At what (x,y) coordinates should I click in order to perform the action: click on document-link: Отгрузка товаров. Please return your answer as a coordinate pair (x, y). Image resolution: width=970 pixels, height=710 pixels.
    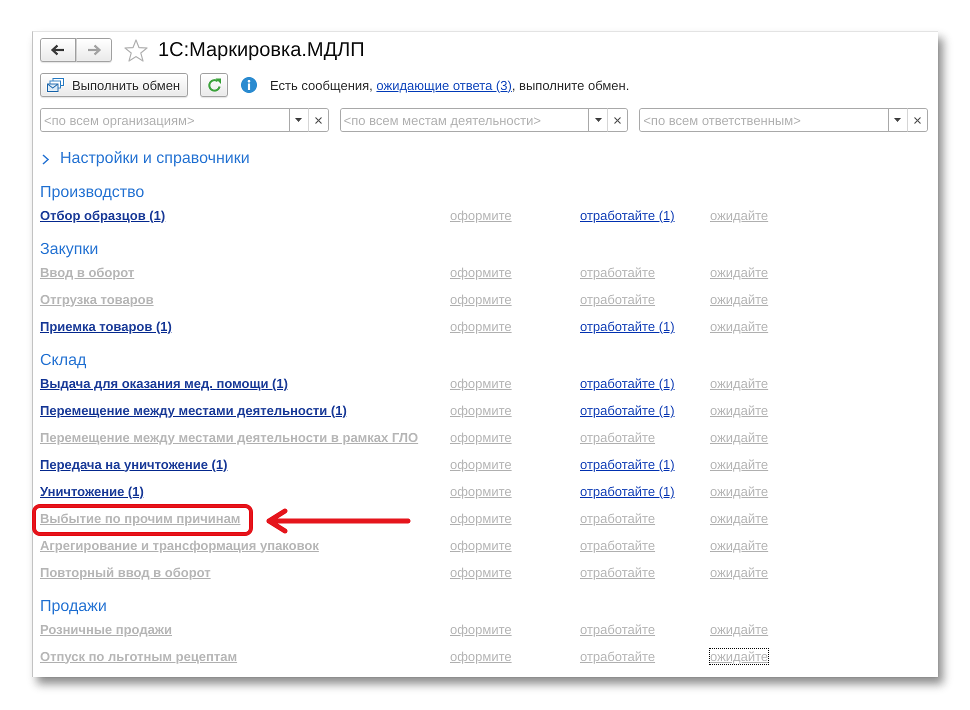
    Looking at the image, I should click on (97, 299).